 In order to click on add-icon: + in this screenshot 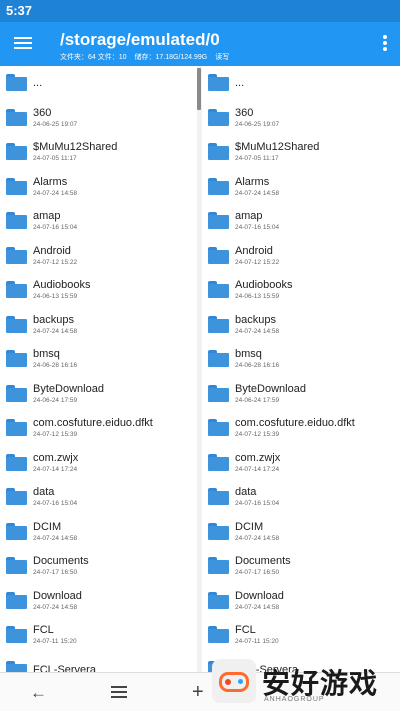, I will do `click(198, 692)`.